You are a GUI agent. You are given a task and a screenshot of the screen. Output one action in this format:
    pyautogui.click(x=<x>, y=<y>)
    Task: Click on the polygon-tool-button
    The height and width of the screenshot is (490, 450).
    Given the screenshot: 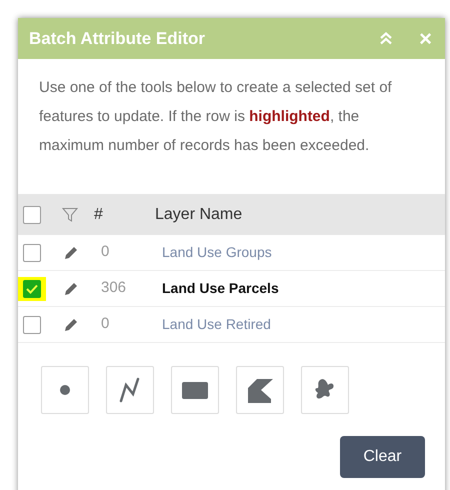 What is the action you would take?
    pyautogui.click(x=260, y=390)
    